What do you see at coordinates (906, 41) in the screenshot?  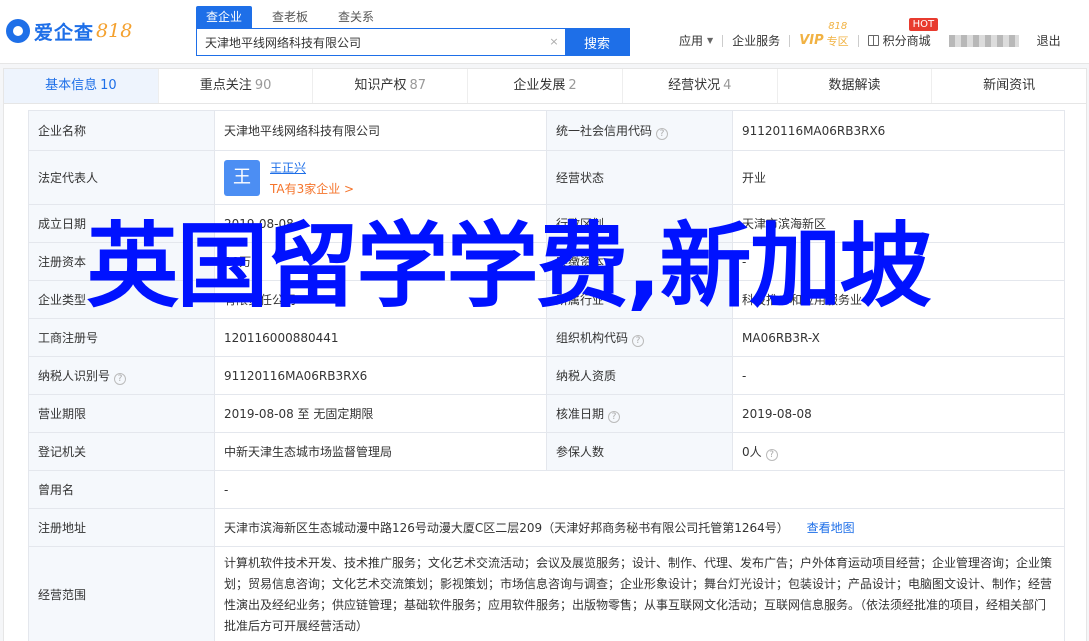 I see `points-mall-label: 积分商城` at bounding box center [906, 41].